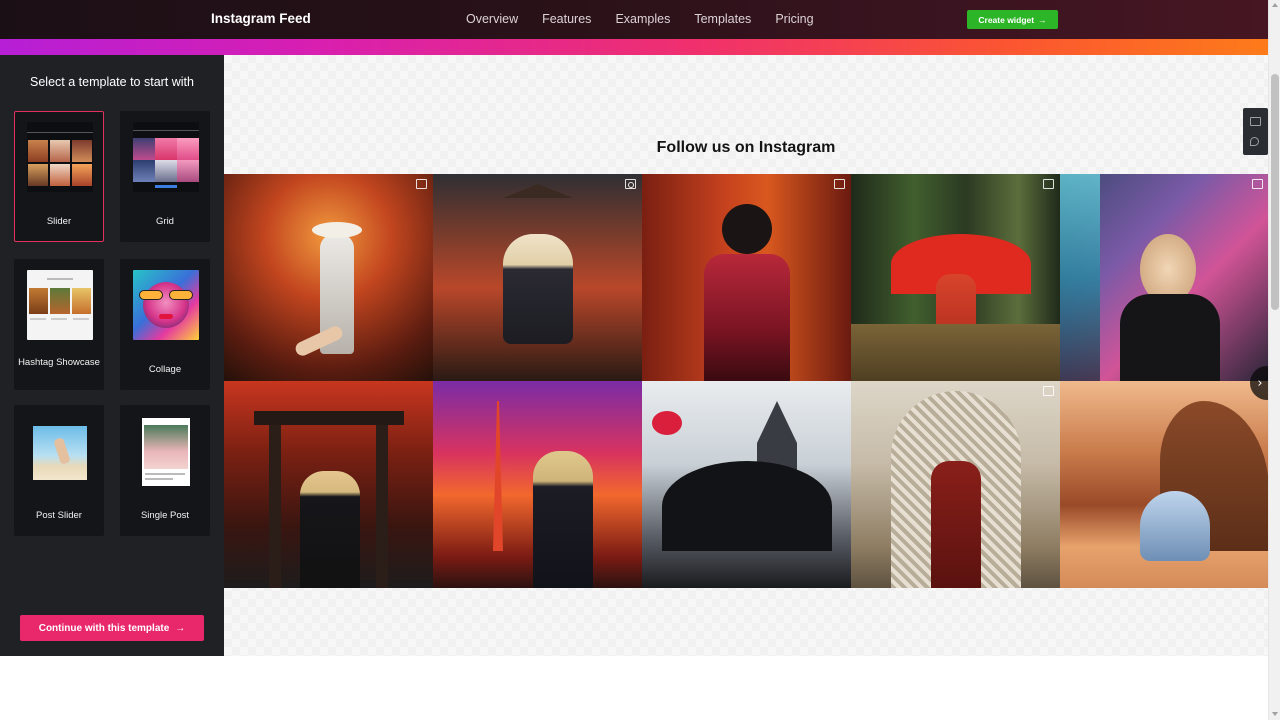 Image resolution: width=1280 pixels, height=720 pixels. Describe the element at coordinates (746, 147) in the screenshot. I see `feed-title: Follow us on Instagram` at that location.